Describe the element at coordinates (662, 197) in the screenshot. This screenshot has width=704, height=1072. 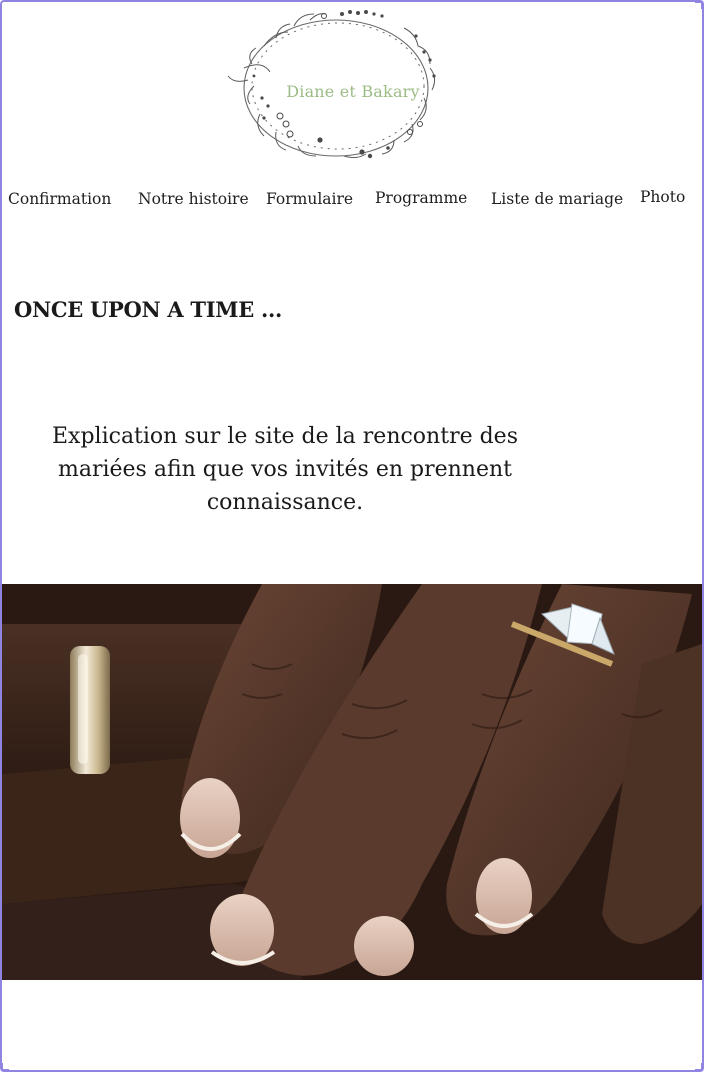
I see `nav-item-photo: Photo` at that location.